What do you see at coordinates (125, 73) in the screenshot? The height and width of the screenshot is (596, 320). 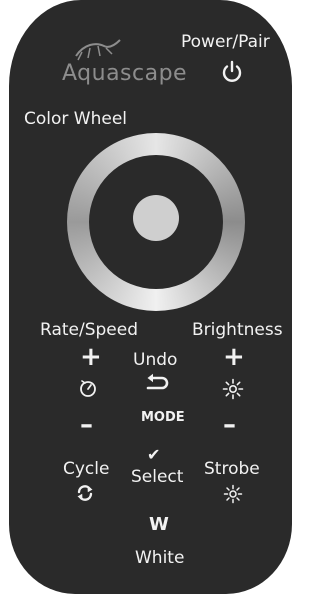 I see `brand-name: Aquascape` at bounding box center [125, 73].